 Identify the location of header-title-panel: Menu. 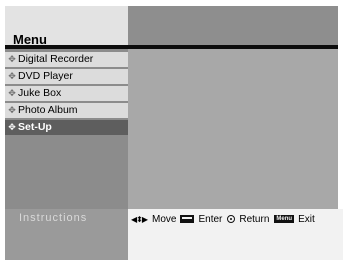
(66, 26).